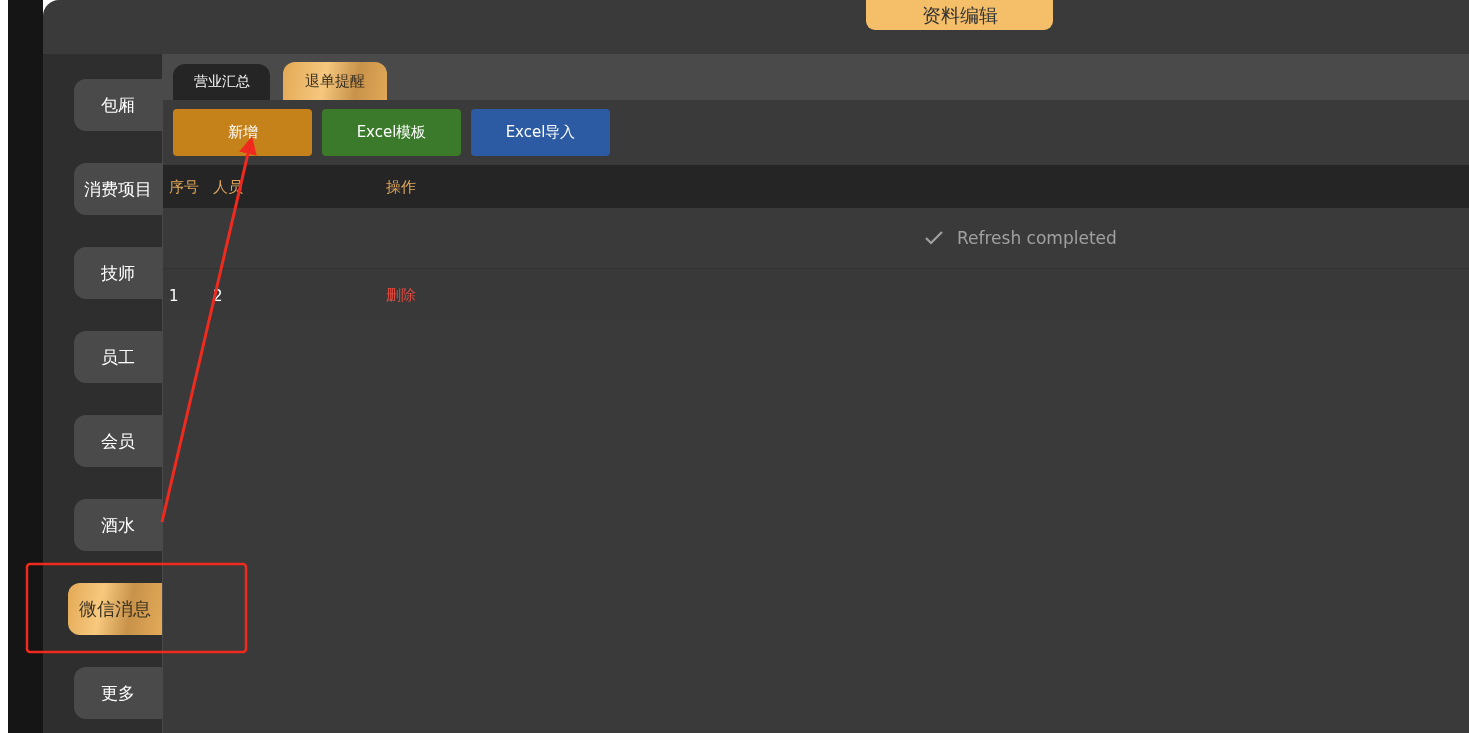 This screenshot has width=1469, height=733. What do you see at coordinates (174, 295) in the screenshot?
I see `table-cell: 1` at bounding box center [174, 295].